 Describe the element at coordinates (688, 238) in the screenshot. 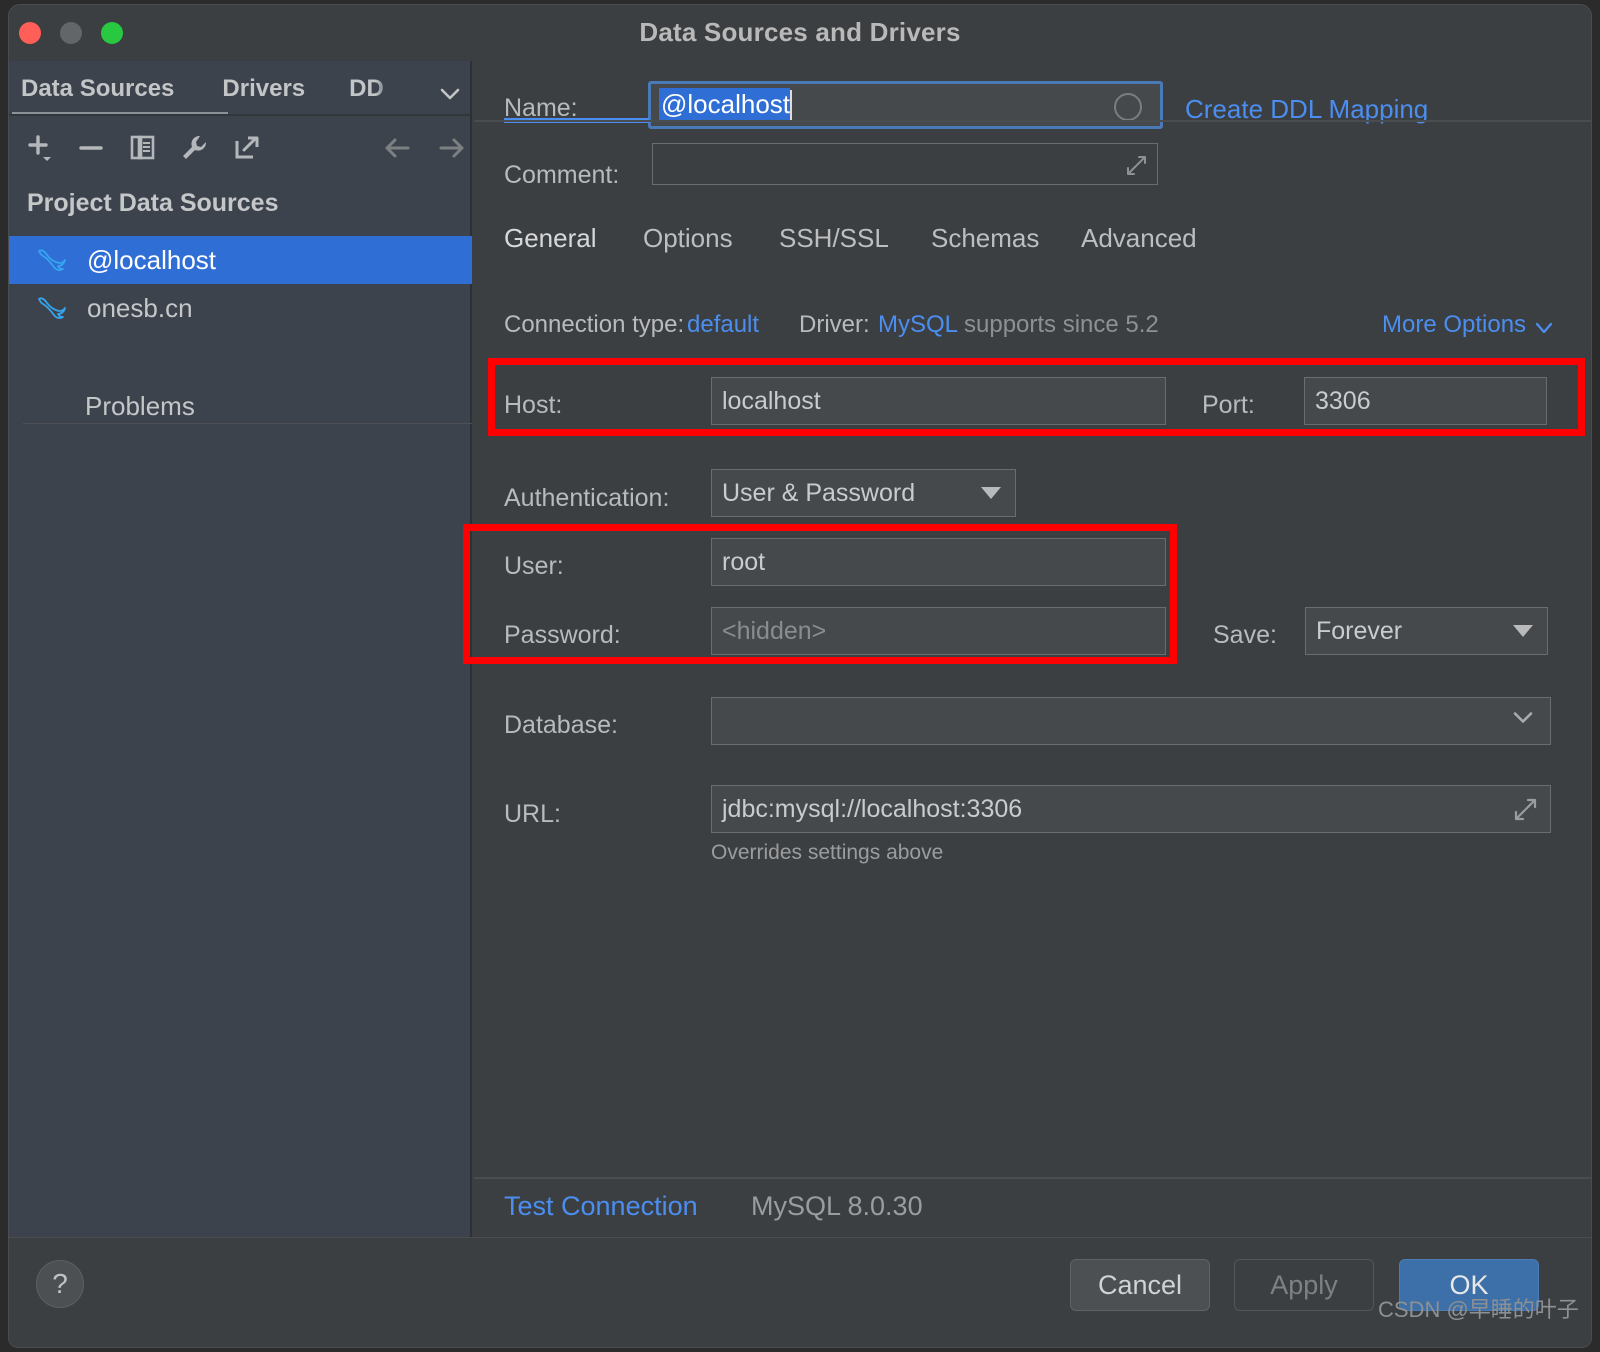

I see `tab-options: Options` at that location.